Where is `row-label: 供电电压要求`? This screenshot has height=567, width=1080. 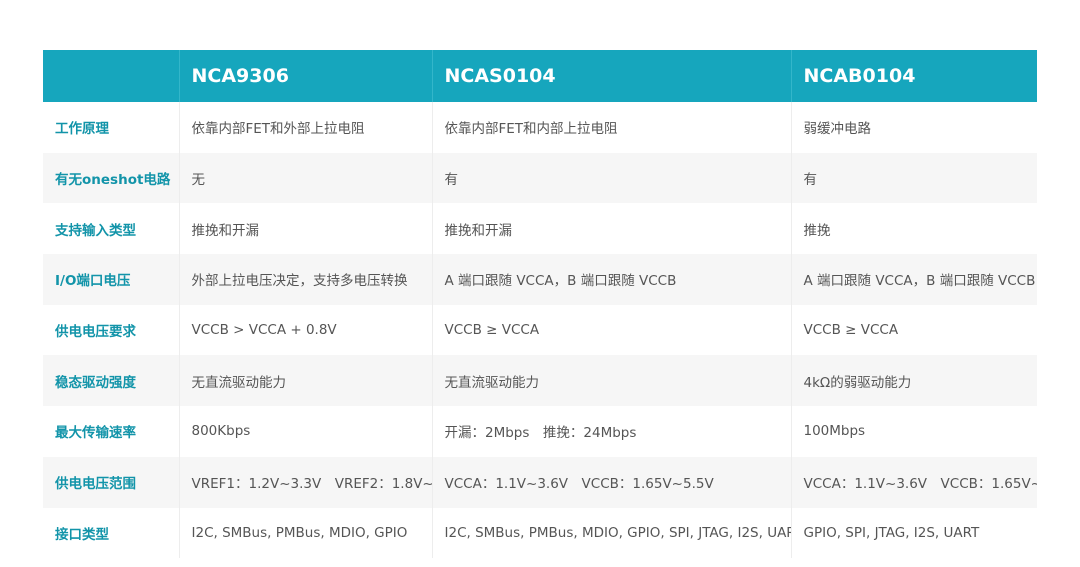 row-label: 供电电压要求 is located at coordinates (111, 330).